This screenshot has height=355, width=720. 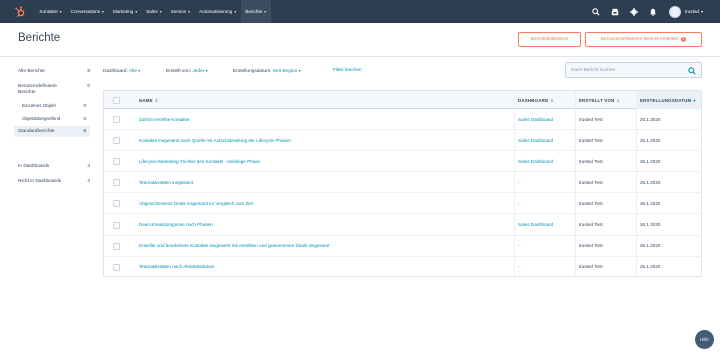 I want to click on column-header-created-by: ERSTELLT VON ⇕, so click(x=599, y=100).